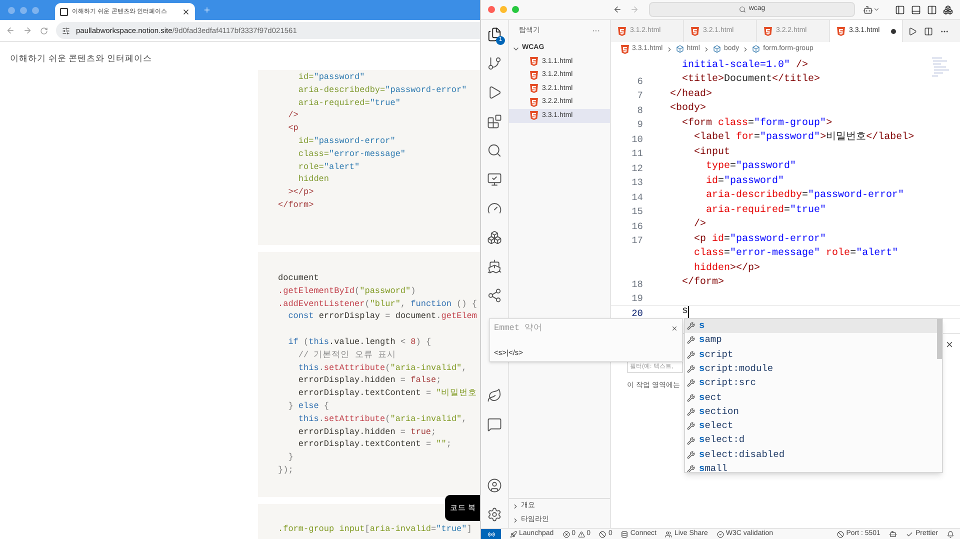 The height and width of the screenshot is (539, 960). What do you see at coordinates (759, 239) in the screenshot?
I see `code-line: <p id="password-error"` at bounding box center [759, 239].